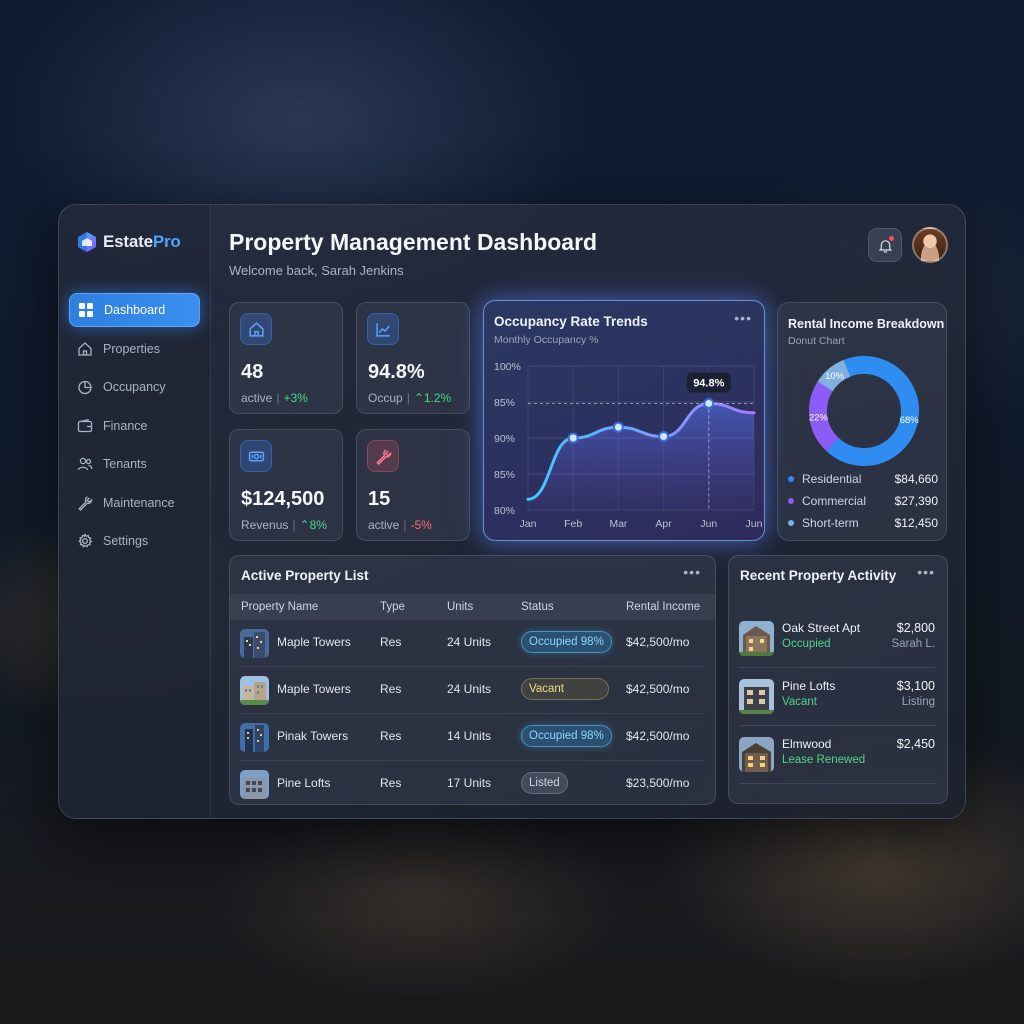  What do you see at coordinates (125, 464) in the screenshot?
I see `sidebar-item-label: Tenants` at bounding box center [125, 464].